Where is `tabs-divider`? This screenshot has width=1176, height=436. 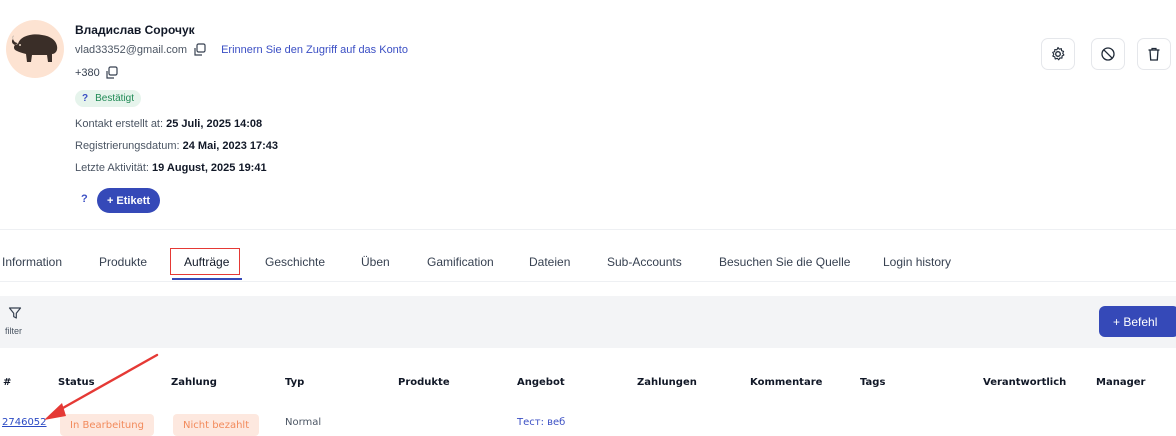 tabs-divider is located at coordinates (588, 281).